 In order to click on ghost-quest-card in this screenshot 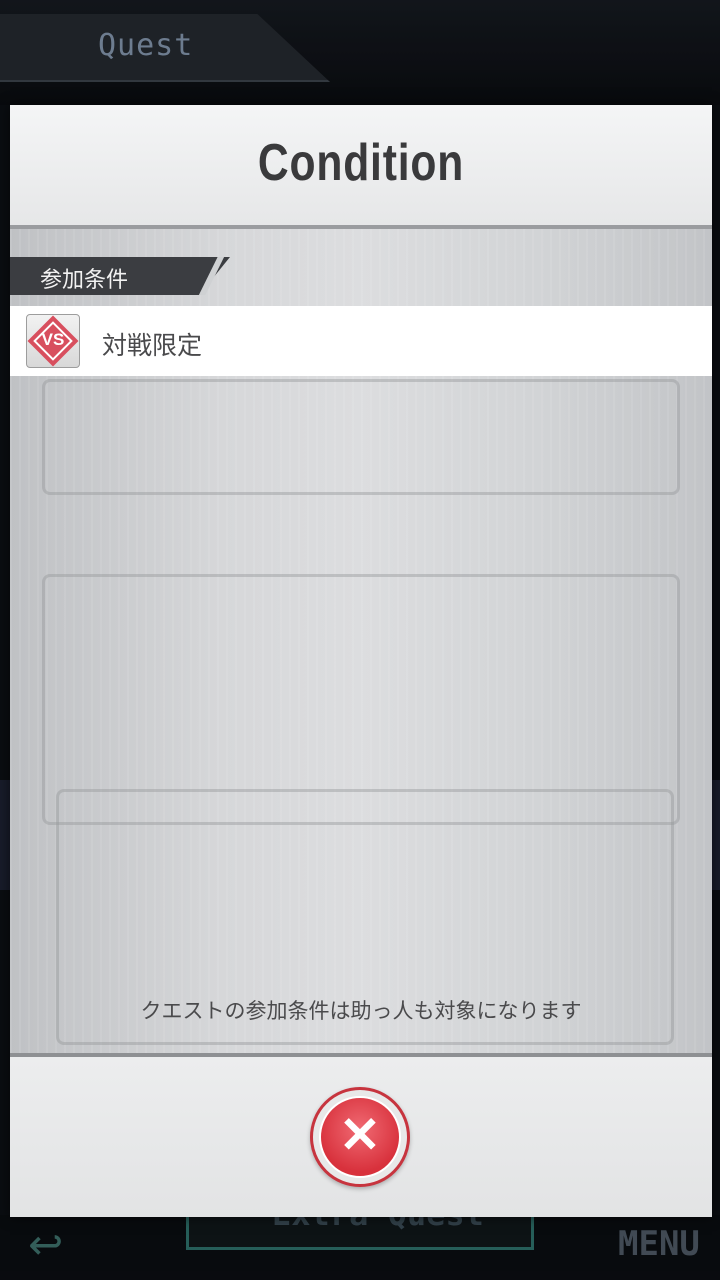, I will do `click(361, 437)`.